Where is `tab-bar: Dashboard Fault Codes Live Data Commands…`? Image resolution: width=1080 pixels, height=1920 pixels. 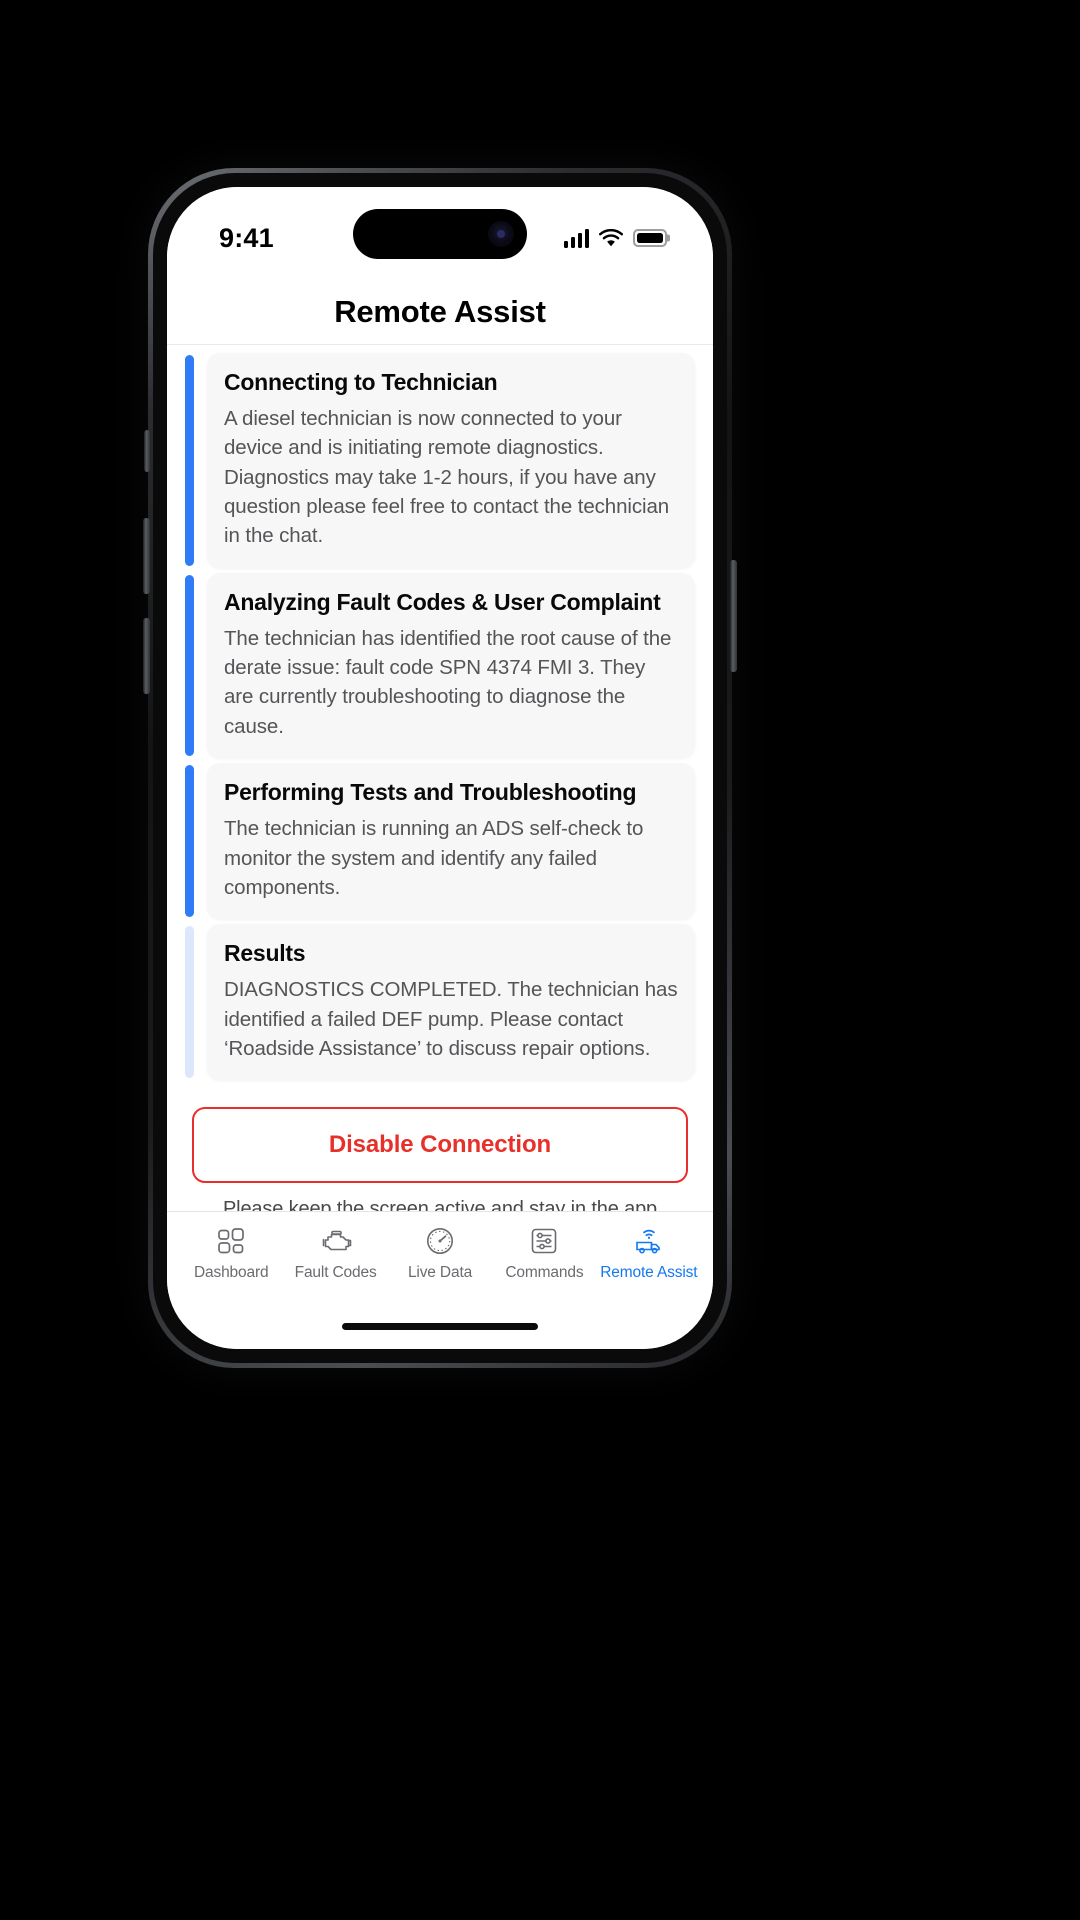 tab-bar: Dashboard Fault Codes Live Data Commands… is located at coordinates (440, 1263).